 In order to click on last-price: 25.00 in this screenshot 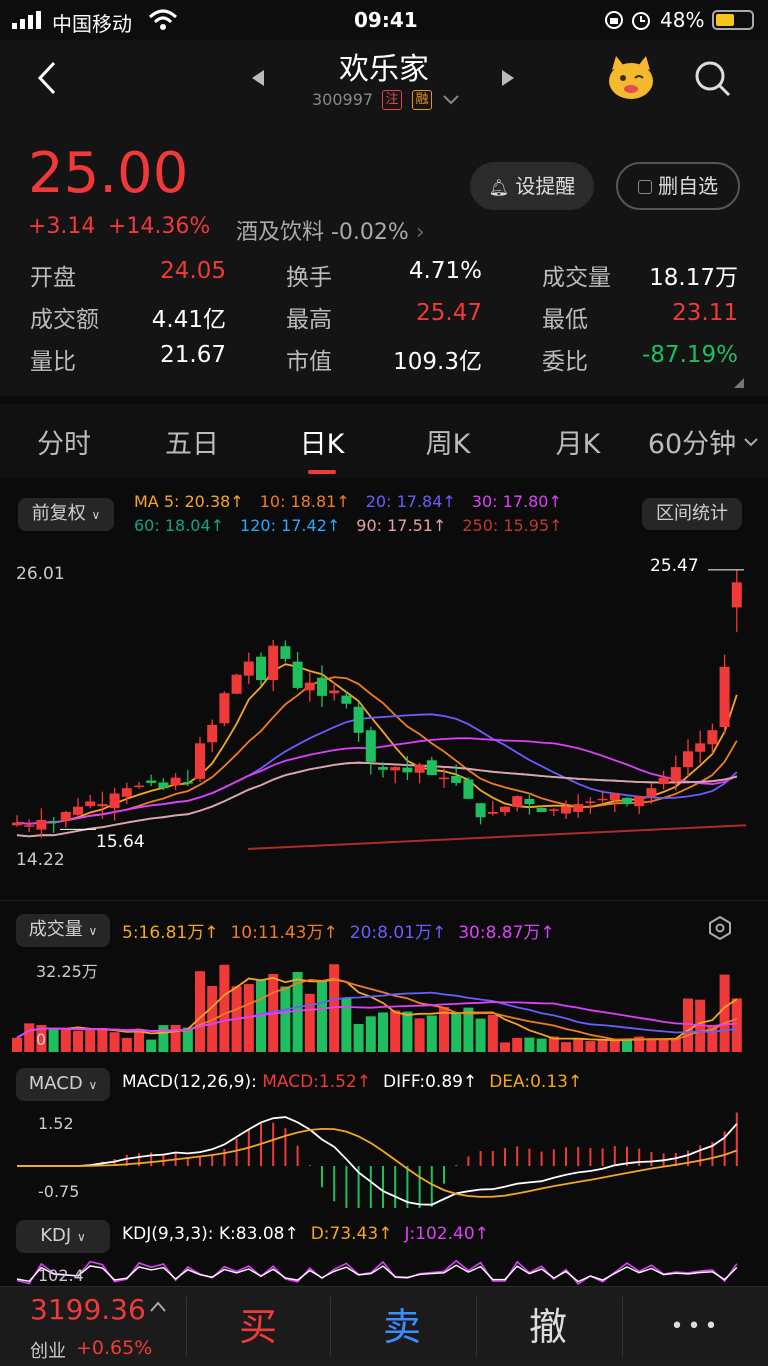, I will do `click(108, 173)`.